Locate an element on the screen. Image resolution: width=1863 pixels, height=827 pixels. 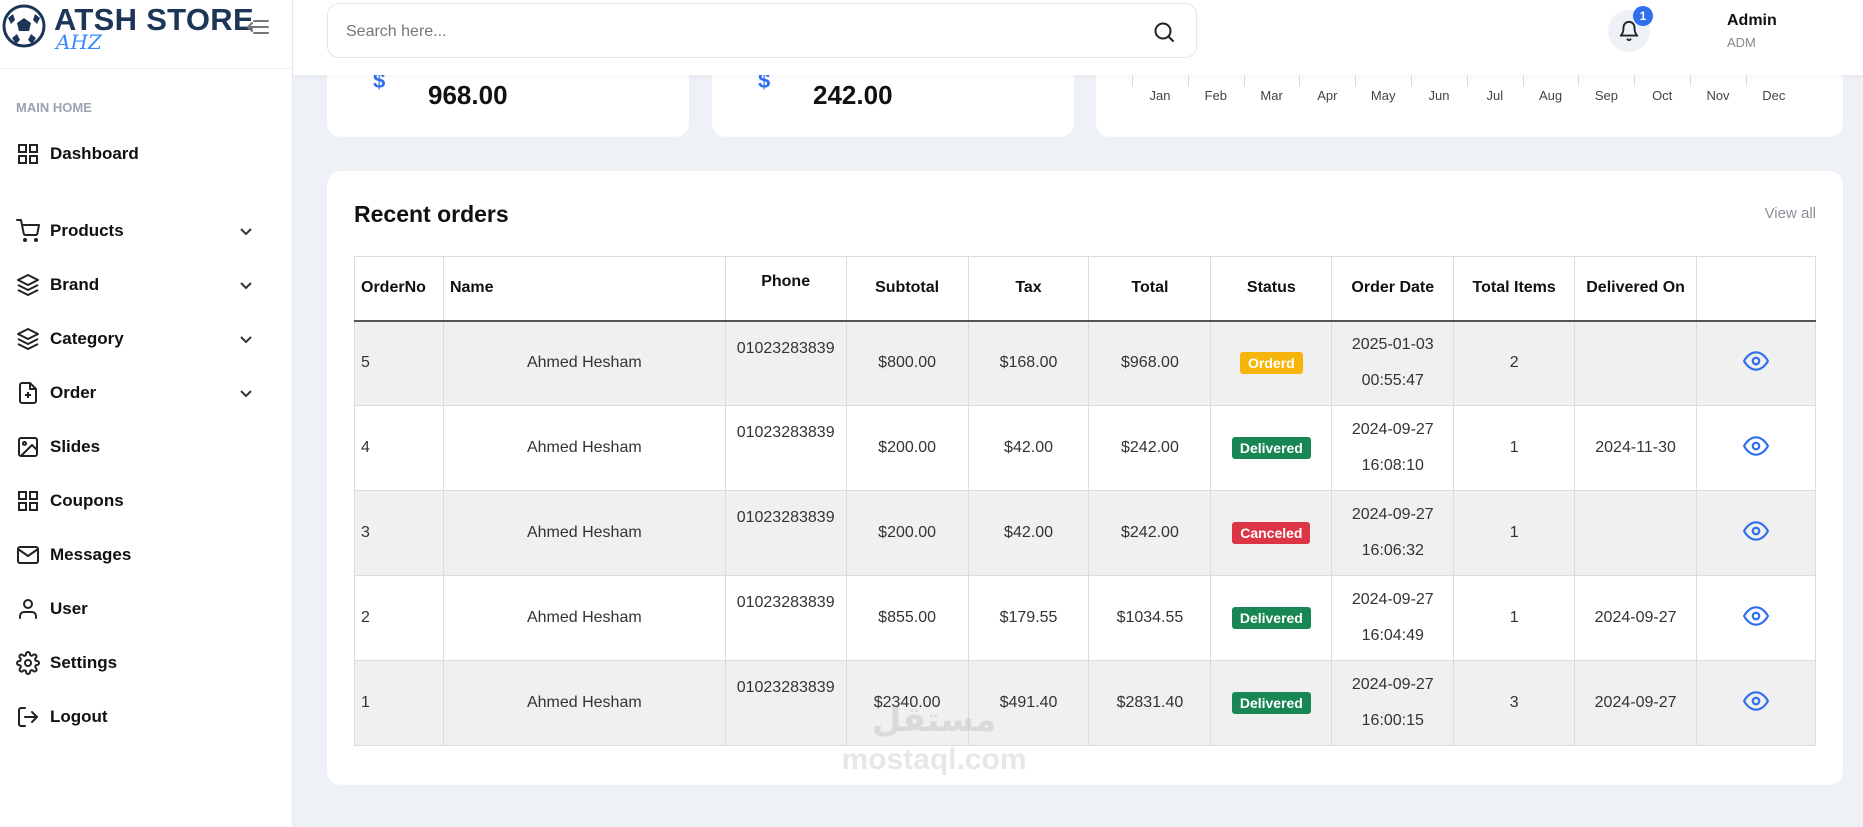
column-header: OrderNo is located at coordinates (399, 288).